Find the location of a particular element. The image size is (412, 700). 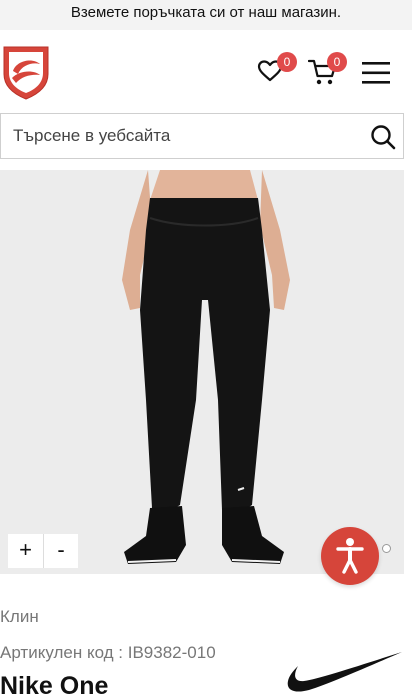

promo-bar: Вземете поръчката си от наш магазин. is located at coordinates (206, 15).